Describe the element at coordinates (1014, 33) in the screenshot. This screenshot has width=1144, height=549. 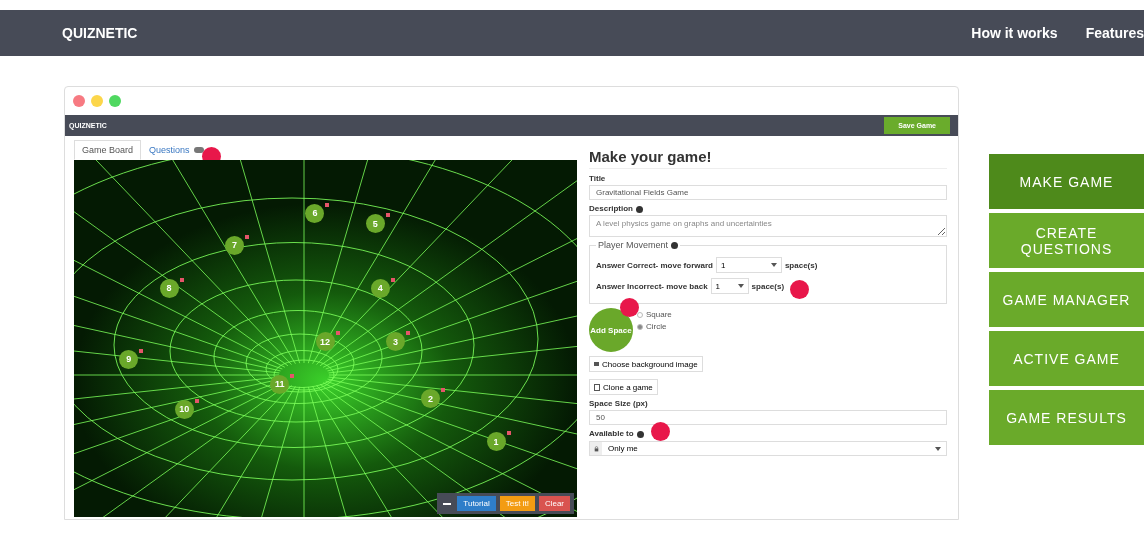
I see `nav-link: How it works` at that location.